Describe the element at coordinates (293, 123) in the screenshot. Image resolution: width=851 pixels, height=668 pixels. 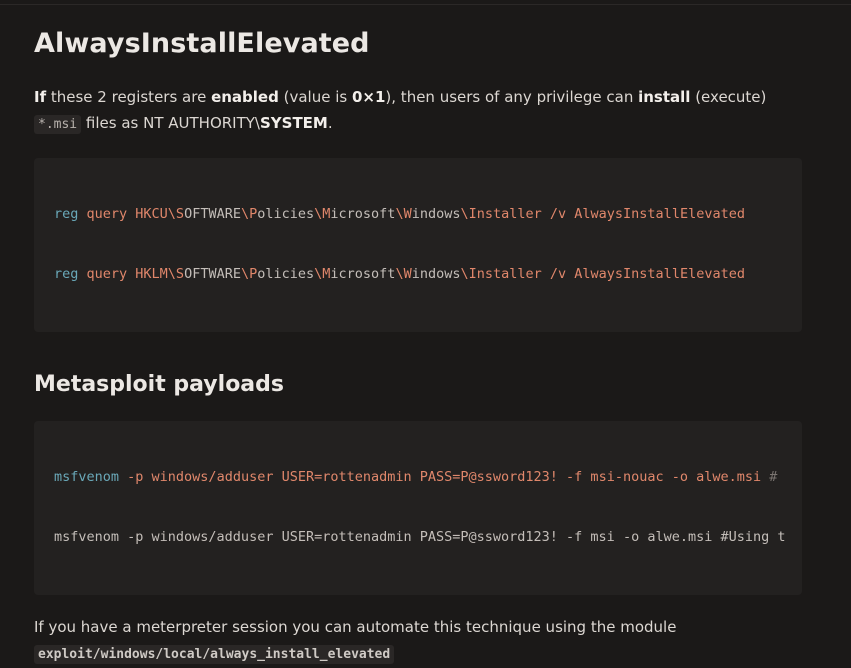
I see `system-bold: SYSTEM` at that location.